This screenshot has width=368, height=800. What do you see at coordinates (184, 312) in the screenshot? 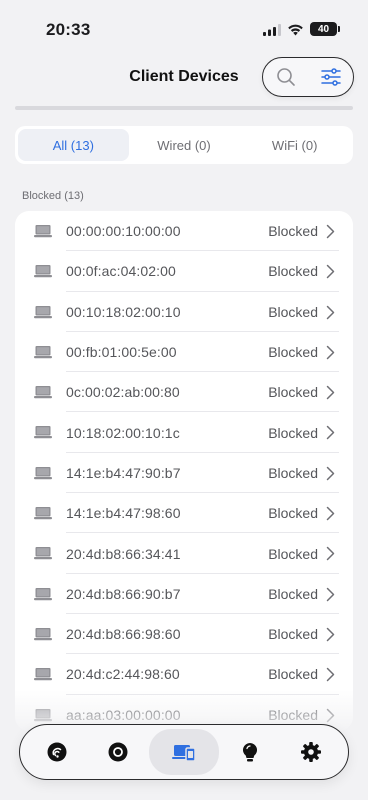
I see `device-row: 00:10:18:02:00:10 Blocked` at bounding box center [184, 312].